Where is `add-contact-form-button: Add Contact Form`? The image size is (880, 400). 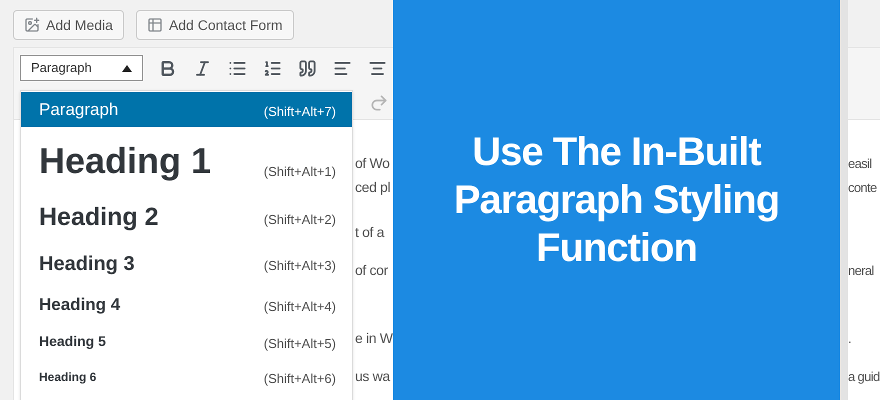 add-contact-form-button: Add Contact Form is located at coordinates (215, 25).